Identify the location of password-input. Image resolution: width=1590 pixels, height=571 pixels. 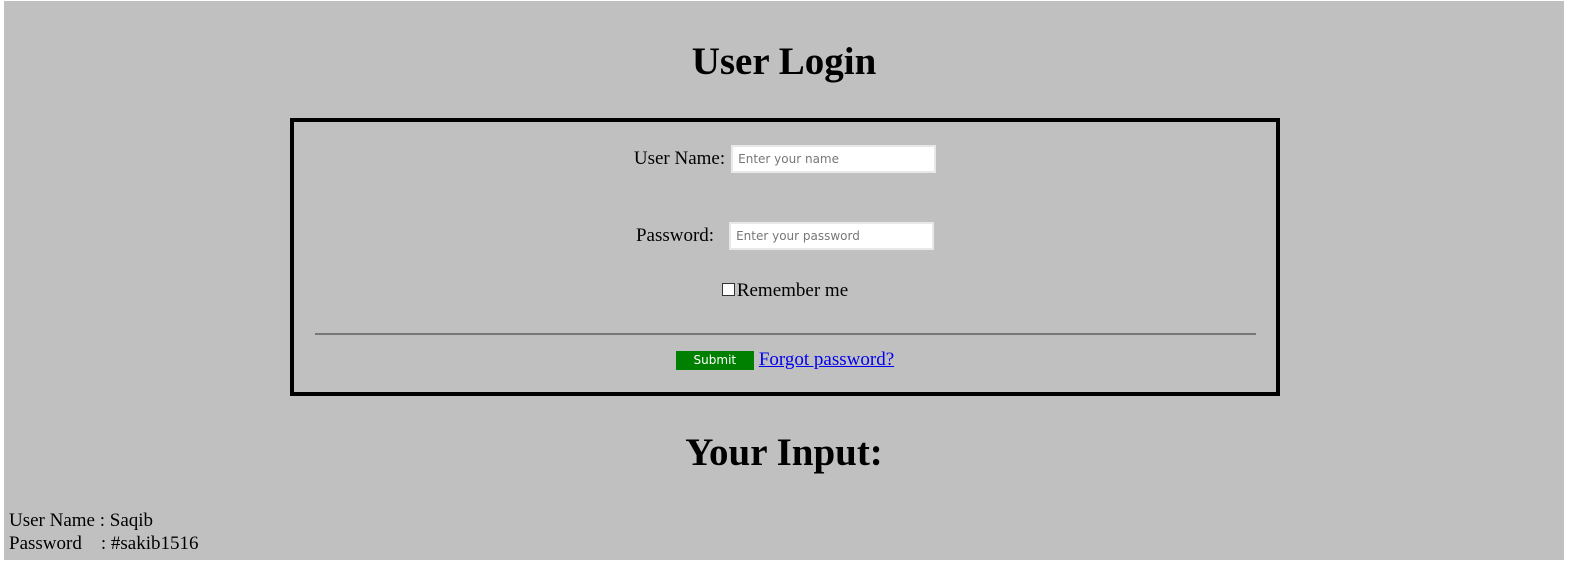
(832, 236).